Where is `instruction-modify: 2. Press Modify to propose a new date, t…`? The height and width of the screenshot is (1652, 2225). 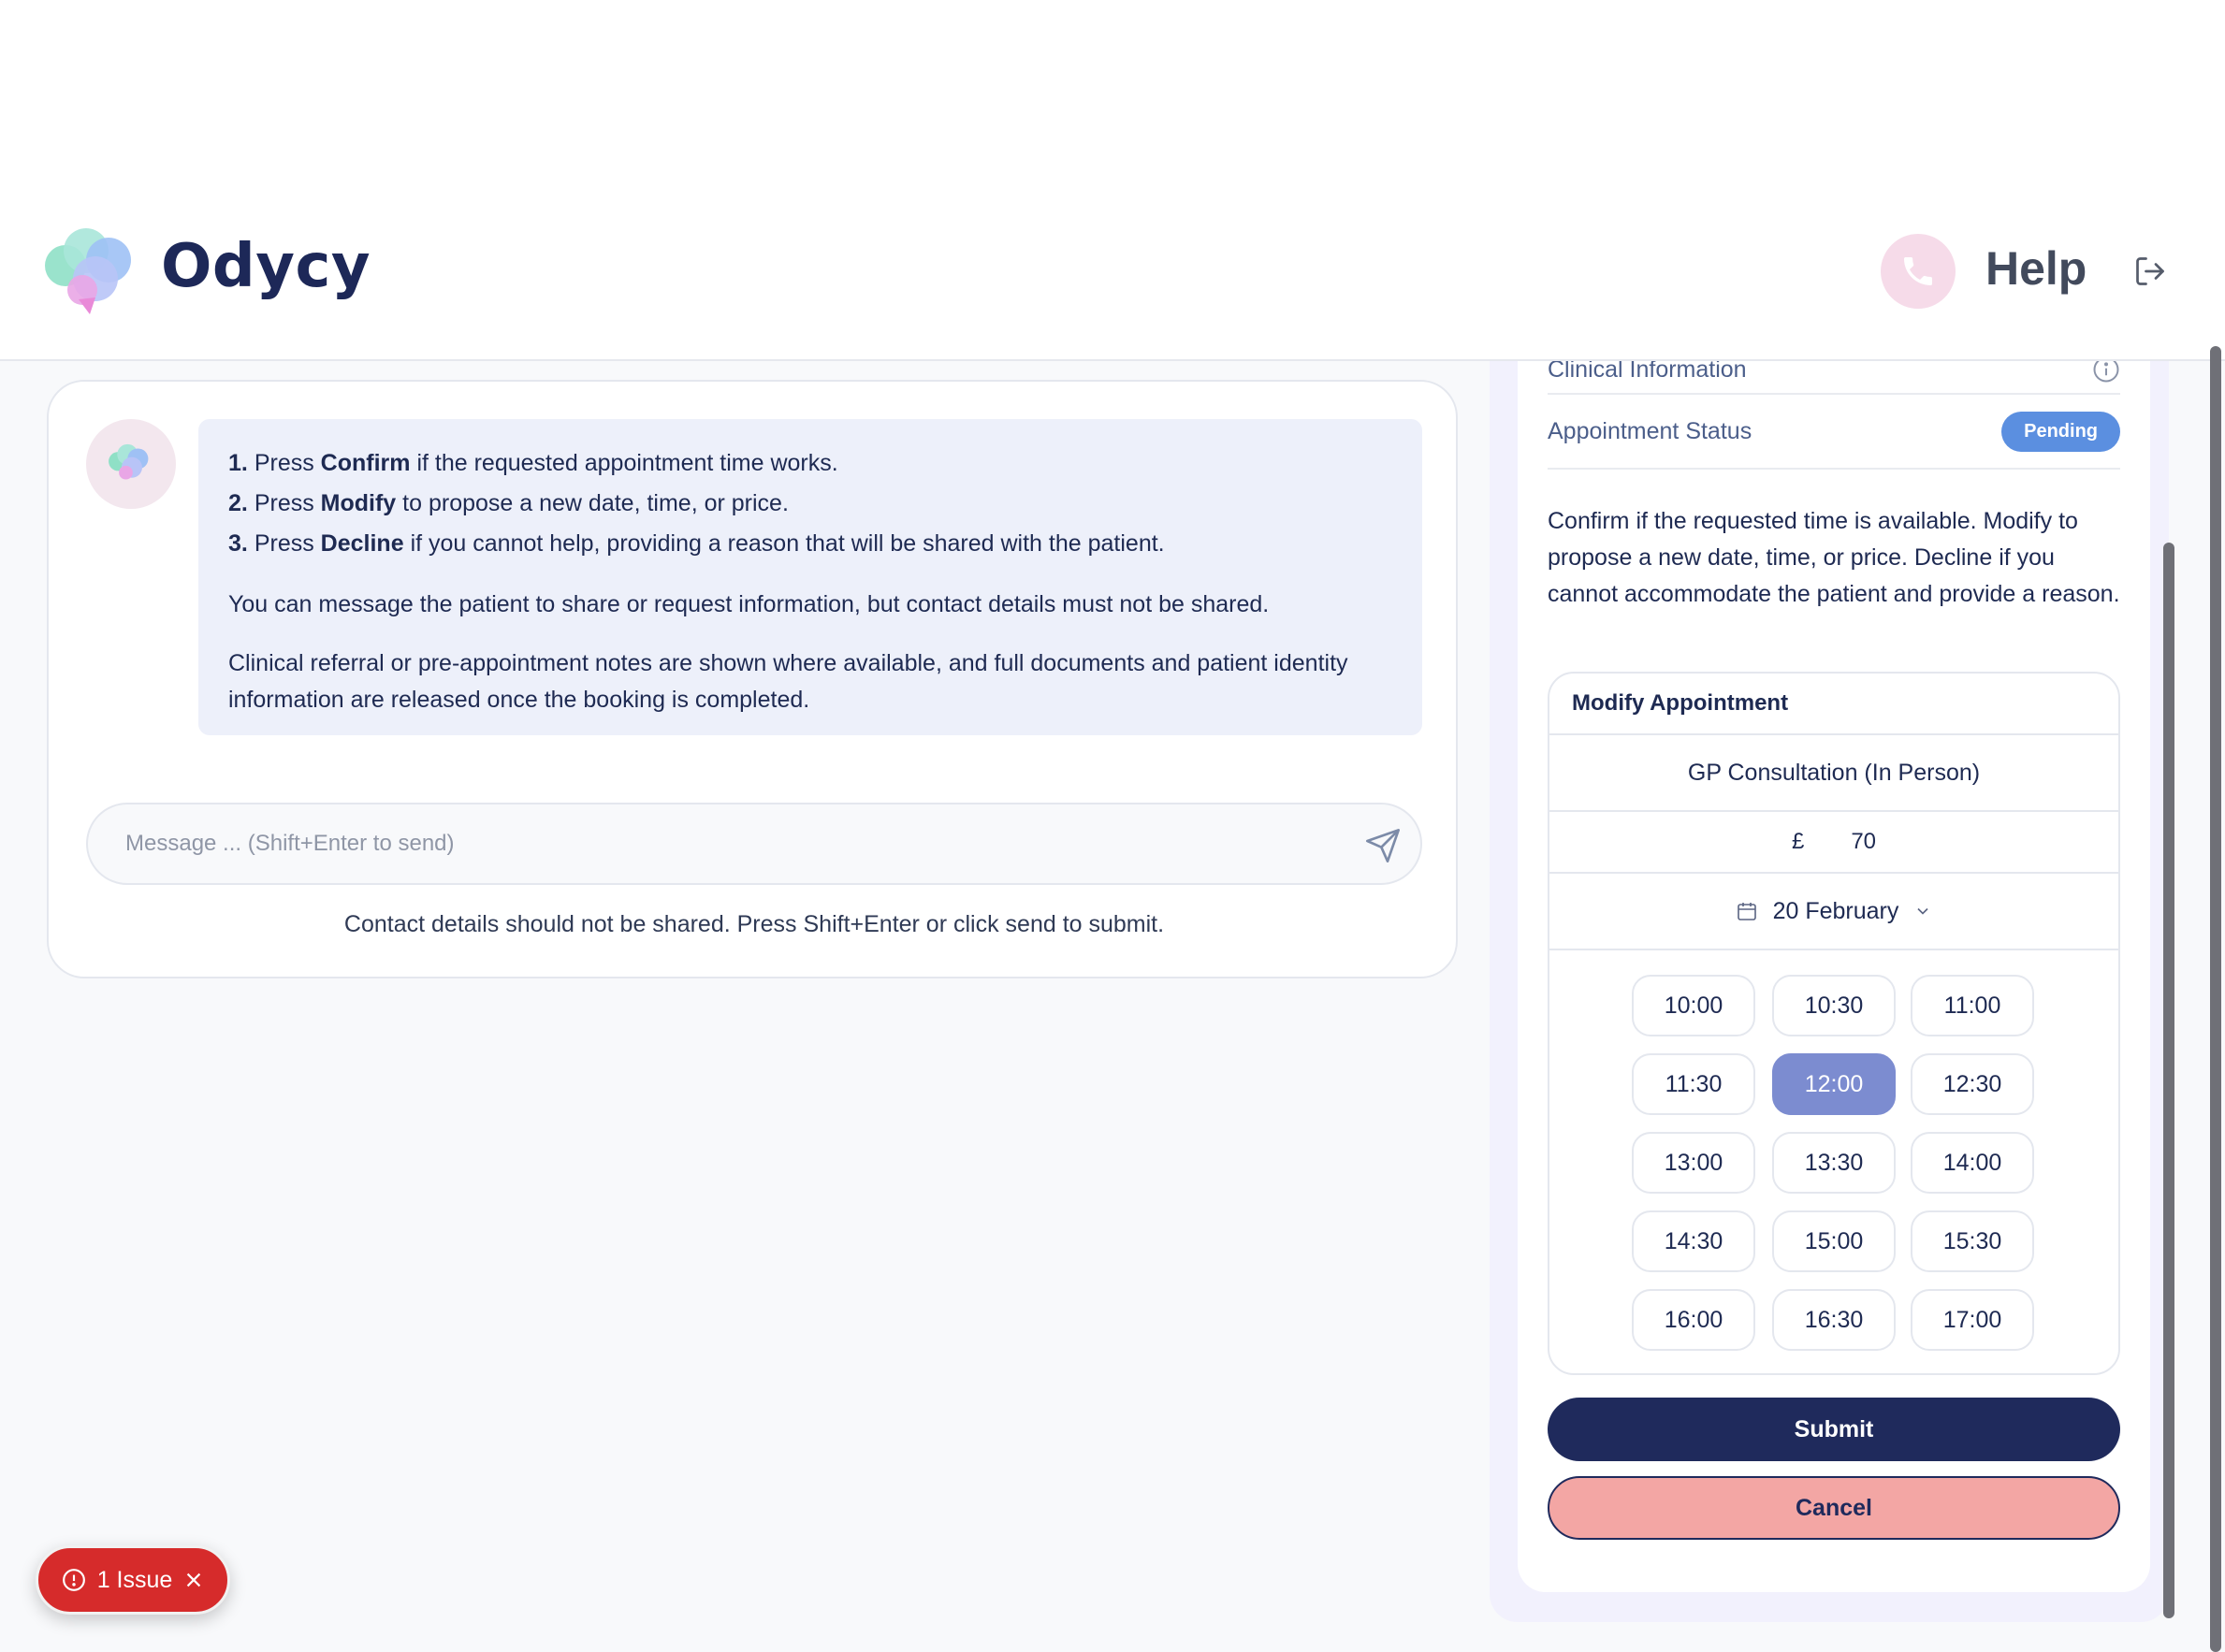 instruction-modify: 2. Press Modify to propose a new date, t… is located at coordinates (508, 503).